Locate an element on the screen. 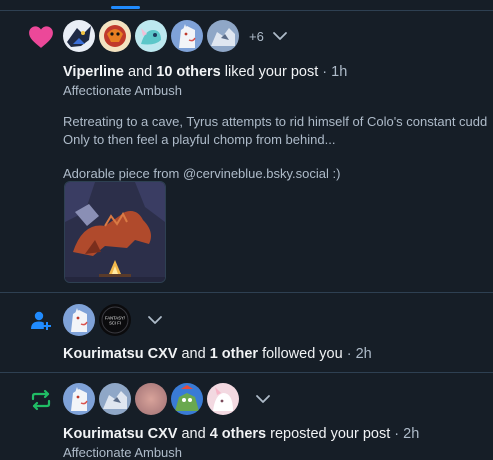 Image resolution: width=493 pixels, height=460 pixels. badge-text-bottom: SCI FI is located at coordinates (115, 323).